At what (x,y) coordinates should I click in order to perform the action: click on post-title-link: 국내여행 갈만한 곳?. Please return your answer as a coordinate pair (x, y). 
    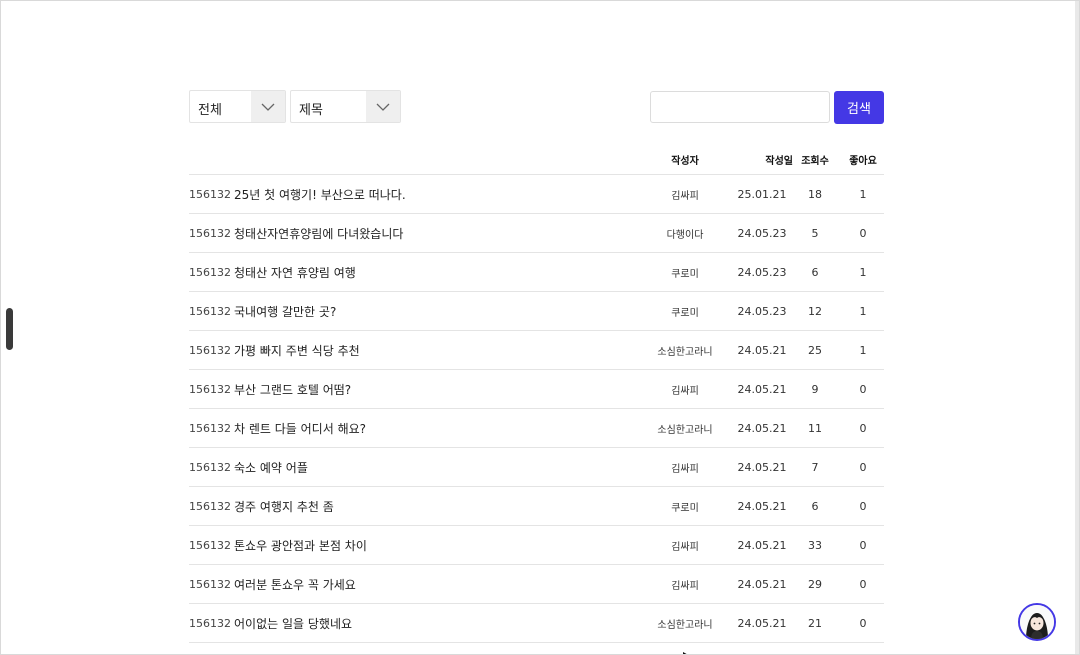
    Looking at the image, I should click on (444, 311).